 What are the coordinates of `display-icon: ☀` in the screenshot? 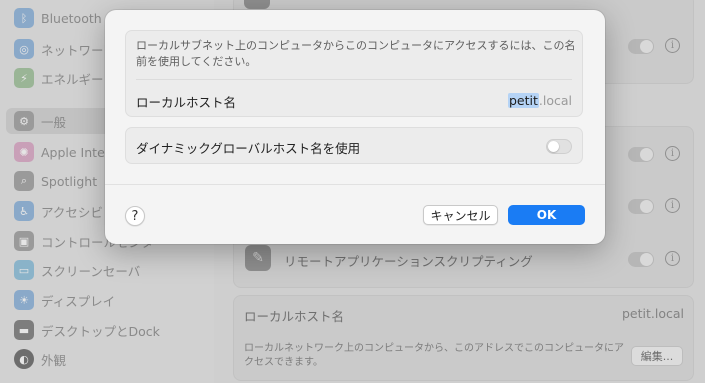 It's located at (24, 300).